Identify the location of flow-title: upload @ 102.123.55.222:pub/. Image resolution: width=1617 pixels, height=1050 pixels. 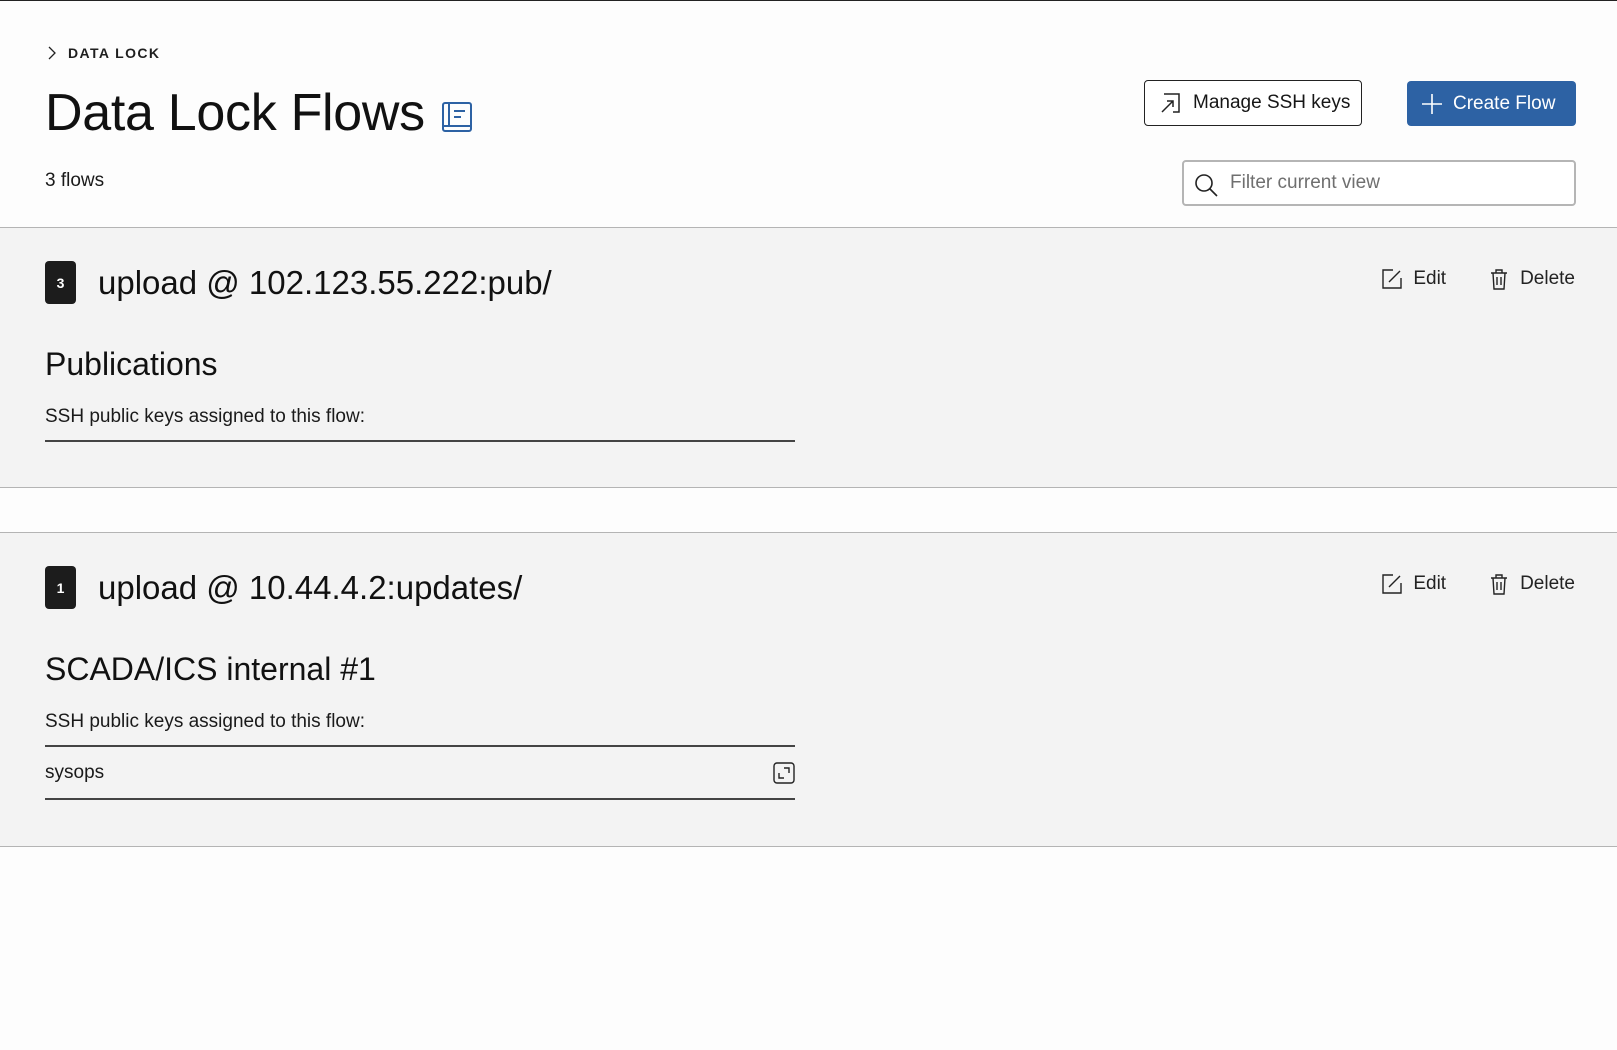
(325, 282).